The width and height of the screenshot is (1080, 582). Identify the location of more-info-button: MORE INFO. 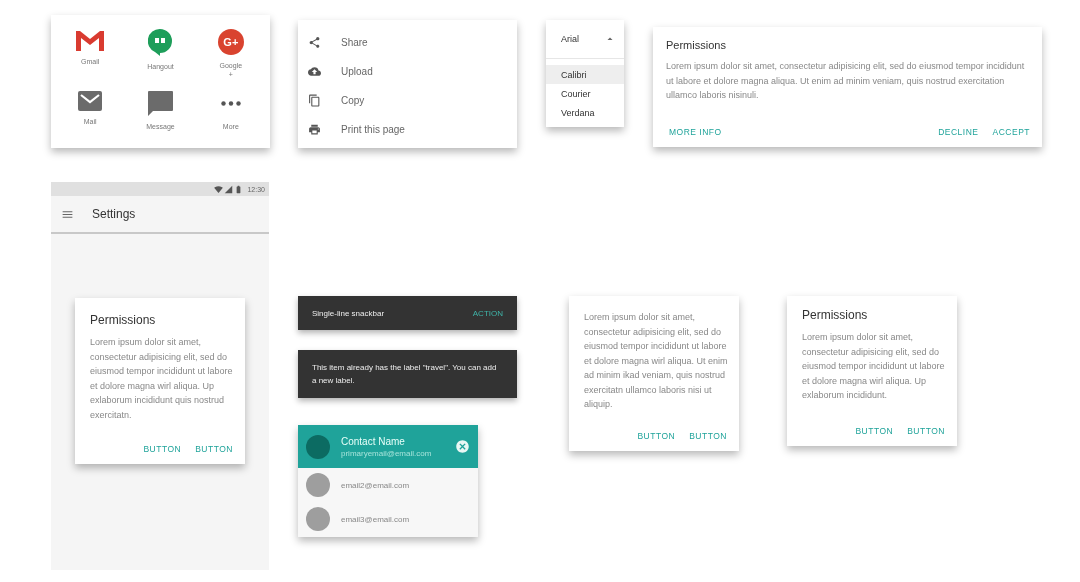
(695, 132).